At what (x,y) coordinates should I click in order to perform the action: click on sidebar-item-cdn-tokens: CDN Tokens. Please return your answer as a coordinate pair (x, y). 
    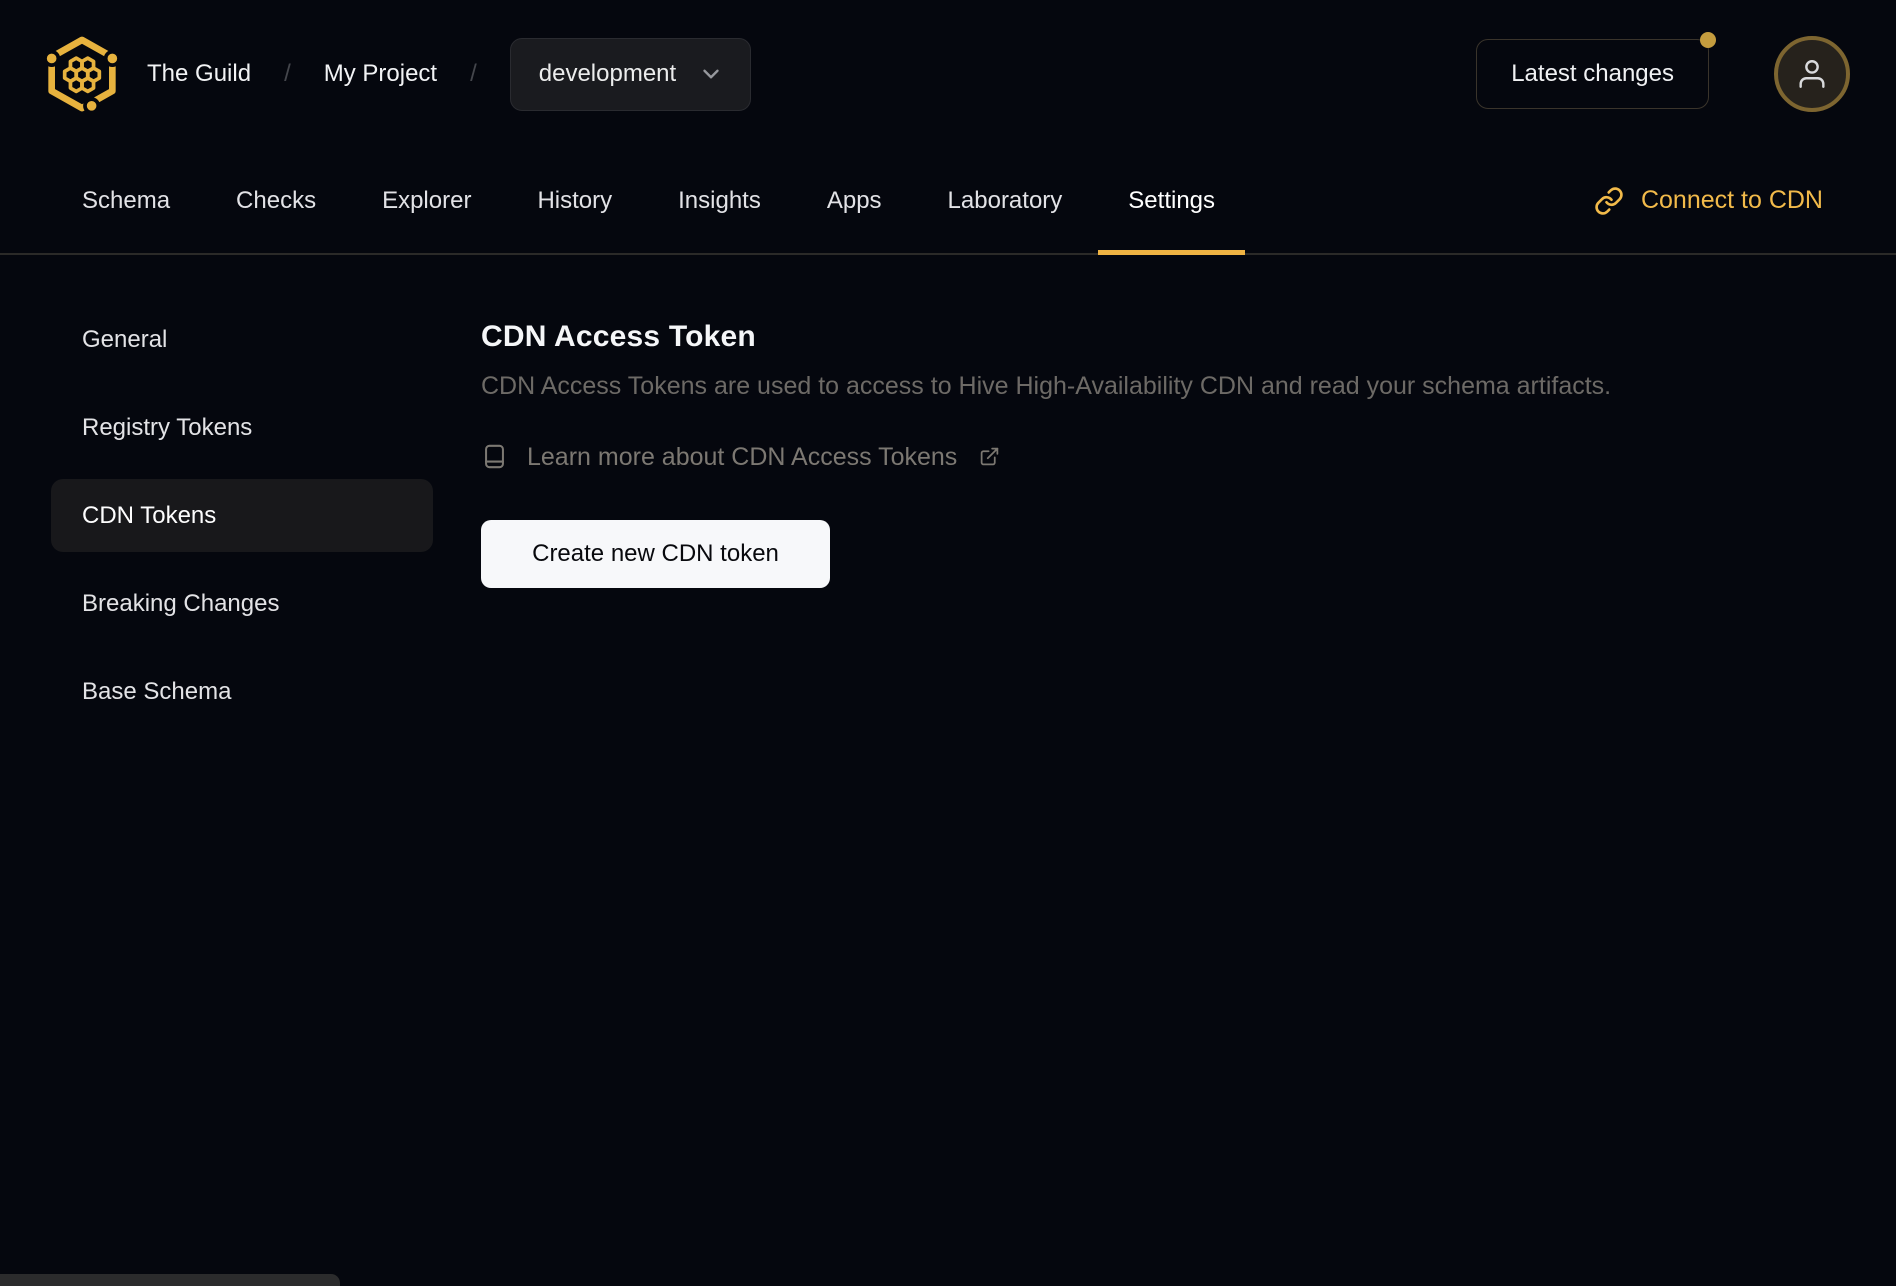
    Looking at the image, I should click on (242, 515).